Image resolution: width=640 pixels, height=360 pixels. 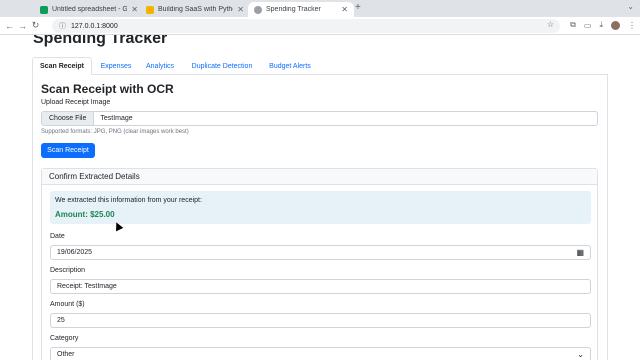 I want to click on address-bar: ⓘ 127.0.0.1:8000 ☆, so click(x=306, y=26).